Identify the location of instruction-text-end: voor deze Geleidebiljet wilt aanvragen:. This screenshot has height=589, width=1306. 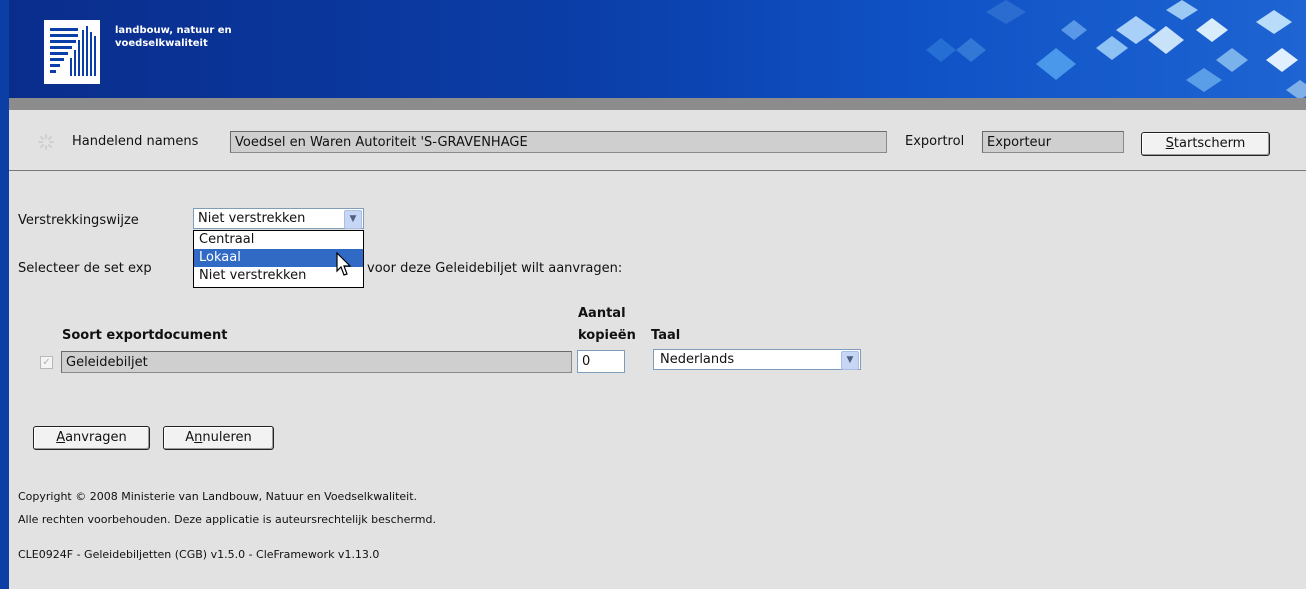
(495, 268).